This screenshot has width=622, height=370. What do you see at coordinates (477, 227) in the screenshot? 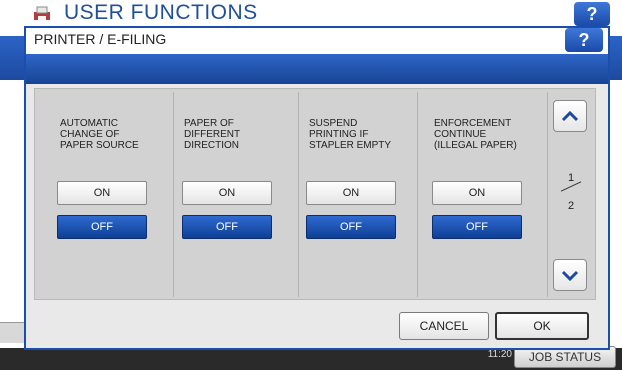
I see `enforcement-continue-off-button: OFF` at bounding box center [477, 227].